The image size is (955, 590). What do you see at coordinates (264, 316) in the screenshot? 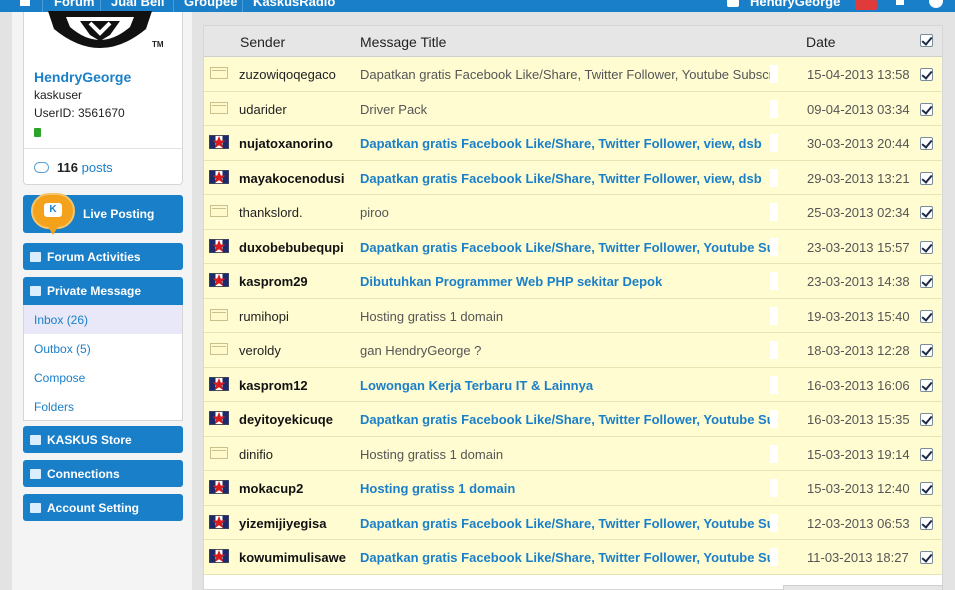
I see `message-sender: rumihopi` at bounding box center [264, 316].